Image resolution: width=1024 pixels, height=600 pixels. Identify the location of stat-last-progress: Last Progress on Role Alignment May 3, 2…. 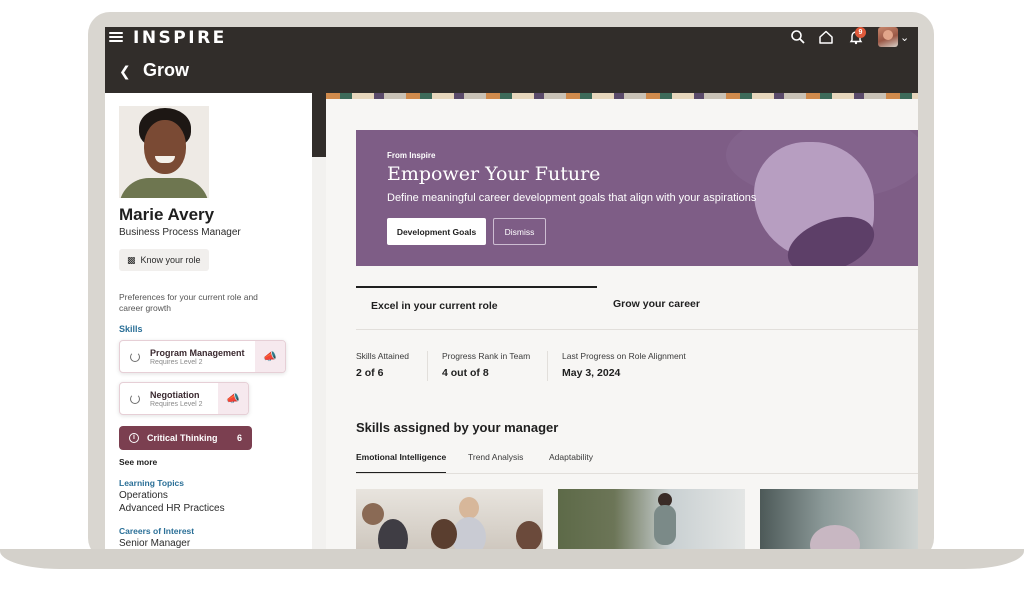
(624, 365).